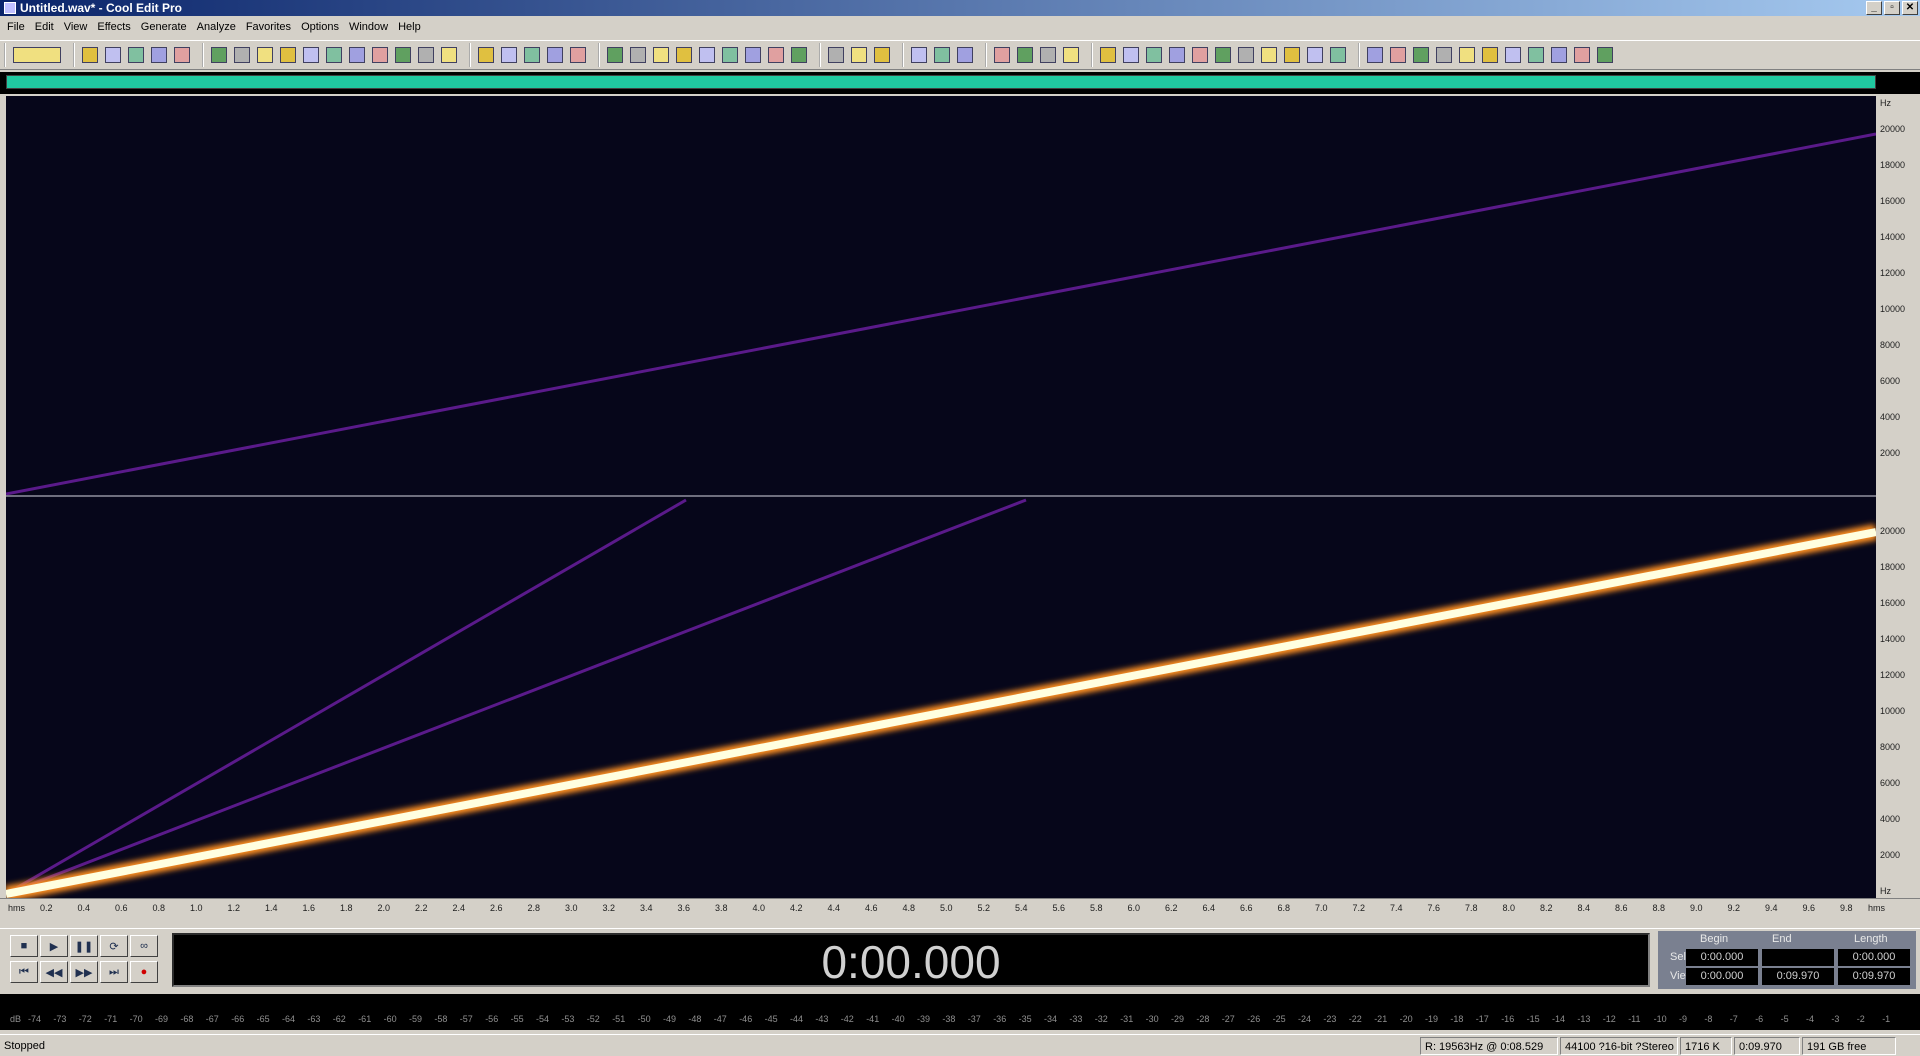  What do you see at coordinates (1076, 1019) in the screenshot?
I see `level-tick-label: -33` at bounding box center [1076, 1019].